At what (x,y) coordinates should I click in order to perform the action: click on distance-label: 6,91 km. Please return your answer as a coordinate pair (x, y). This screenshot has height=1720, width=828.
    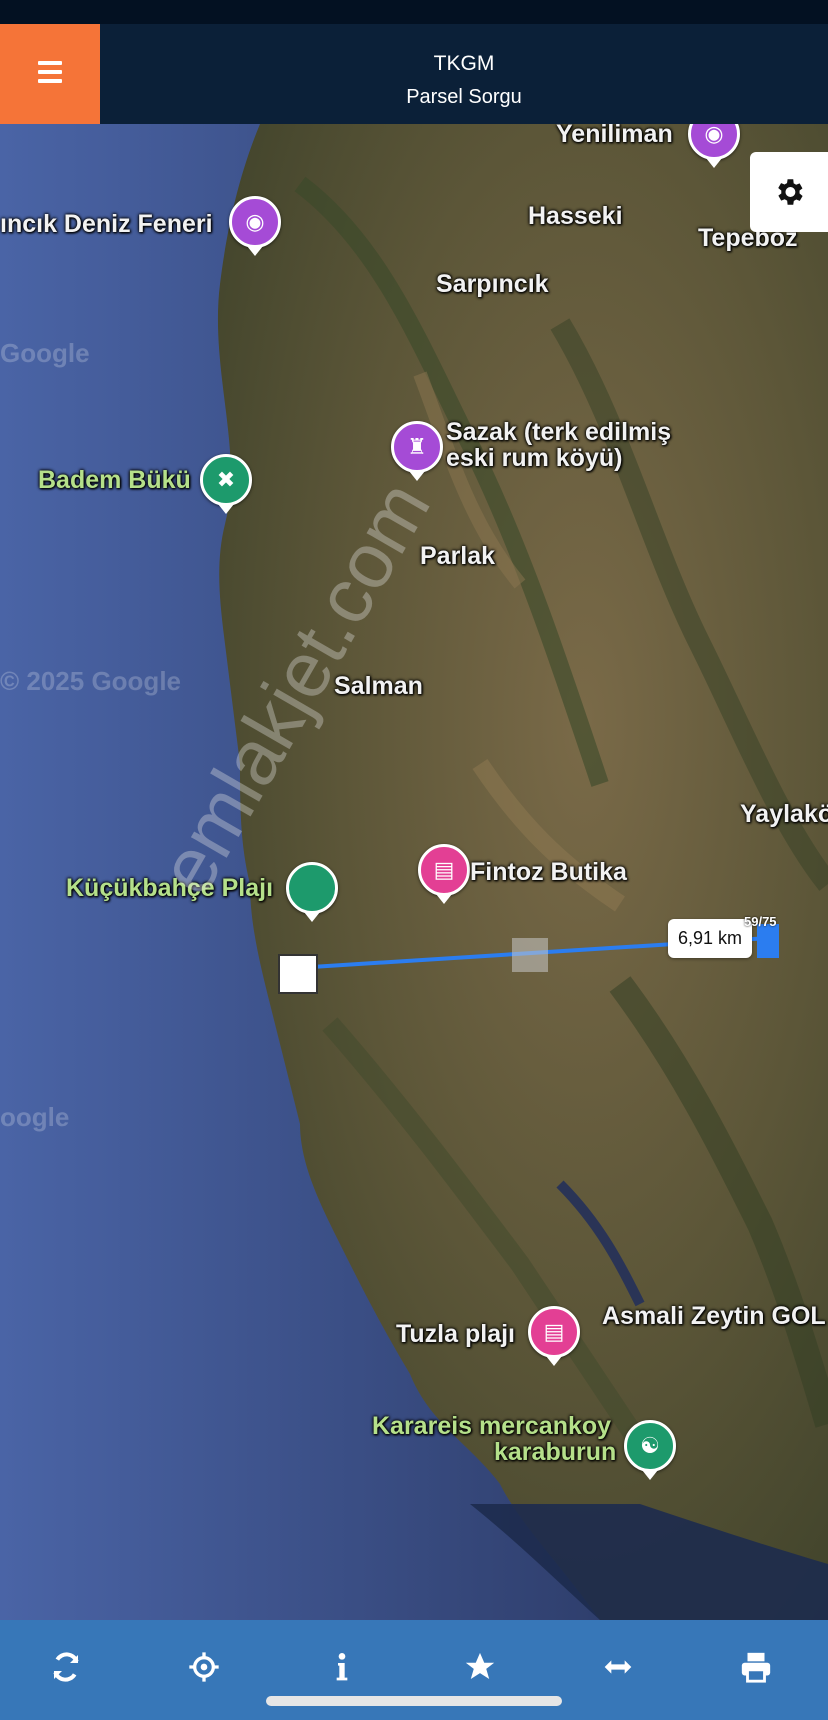
    Looking at the image, I should click on (710, 938).